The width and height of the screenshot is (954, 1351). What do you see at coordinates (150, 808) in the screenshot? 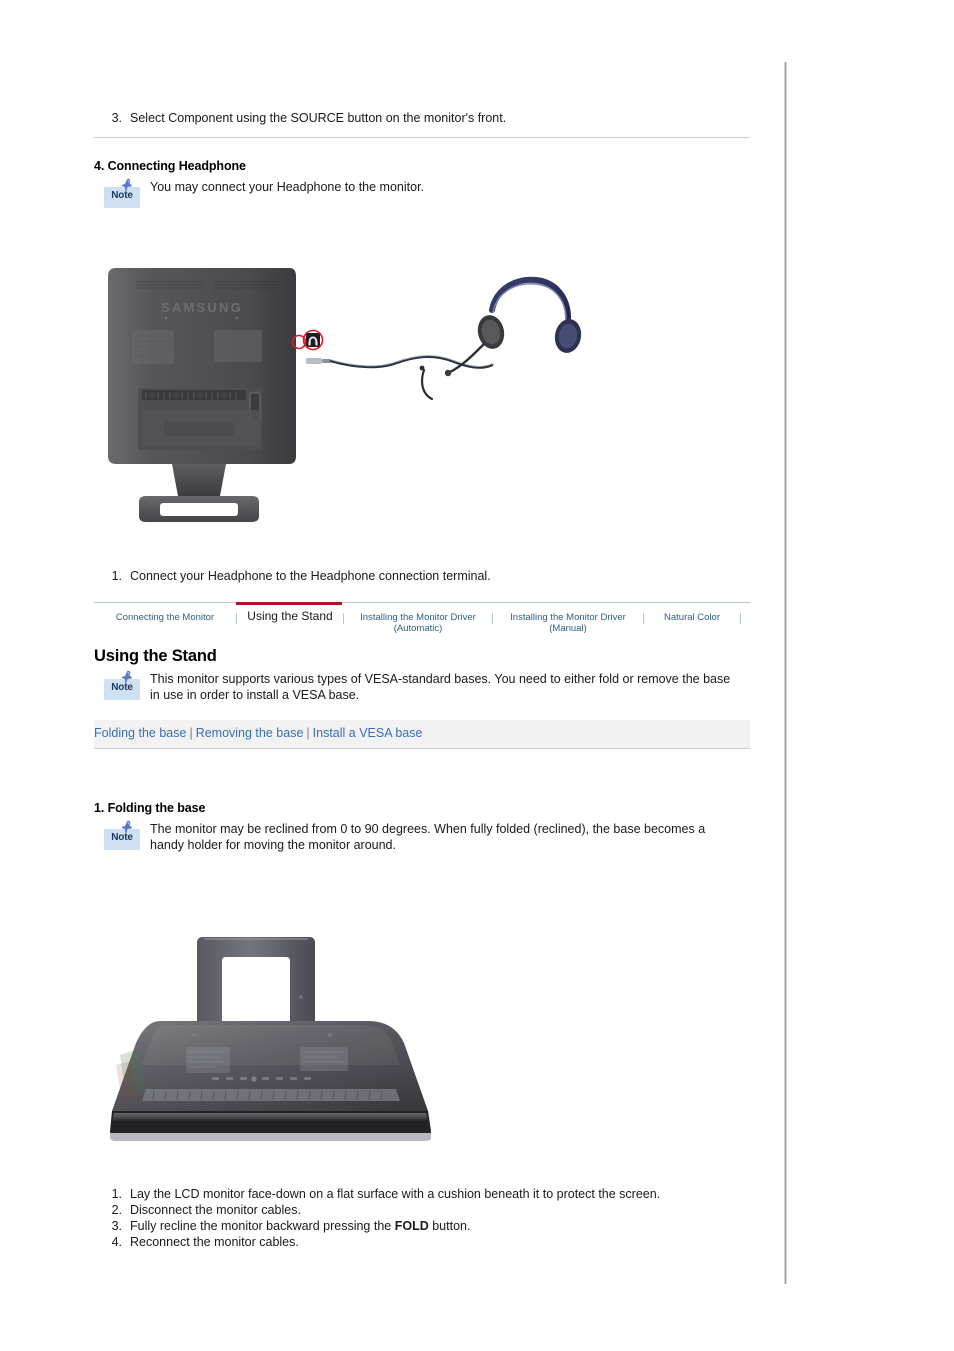
I see `heading-folding-the-base: 1. Folding the base` at bounding box center [150, 808].